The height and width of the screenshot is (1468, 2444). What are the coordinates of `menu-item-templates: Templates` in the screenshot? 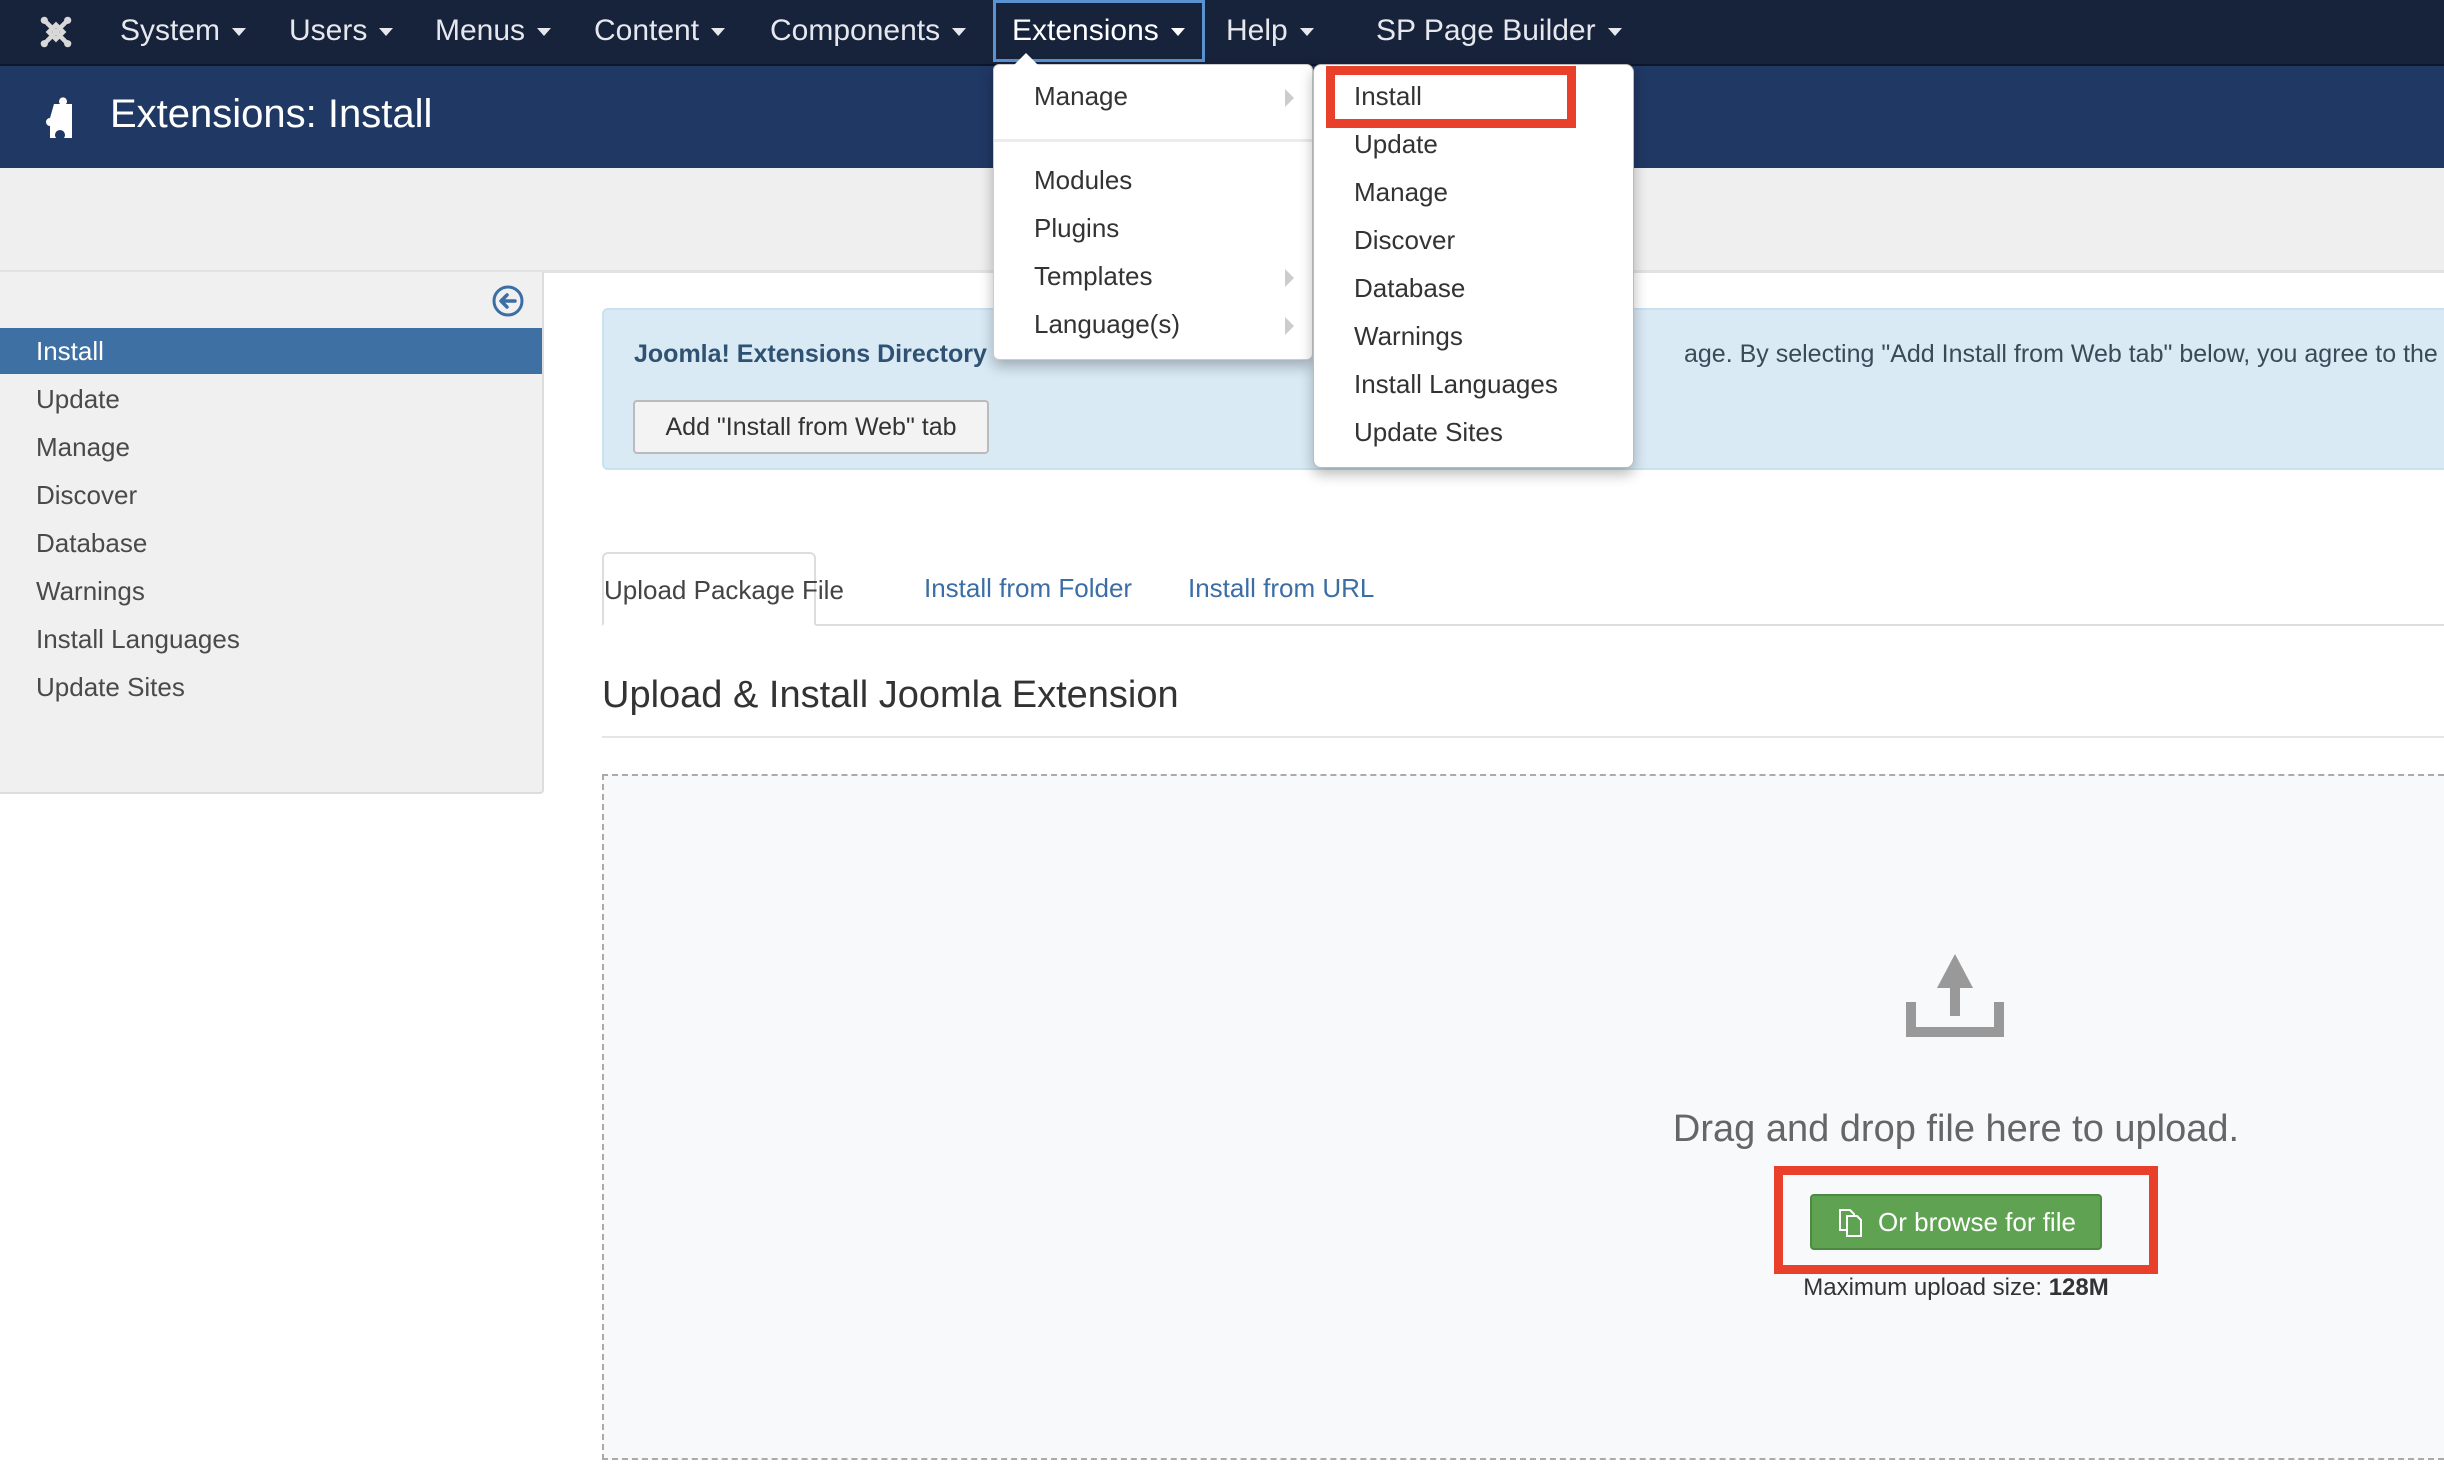 It's located at (1093, 276).